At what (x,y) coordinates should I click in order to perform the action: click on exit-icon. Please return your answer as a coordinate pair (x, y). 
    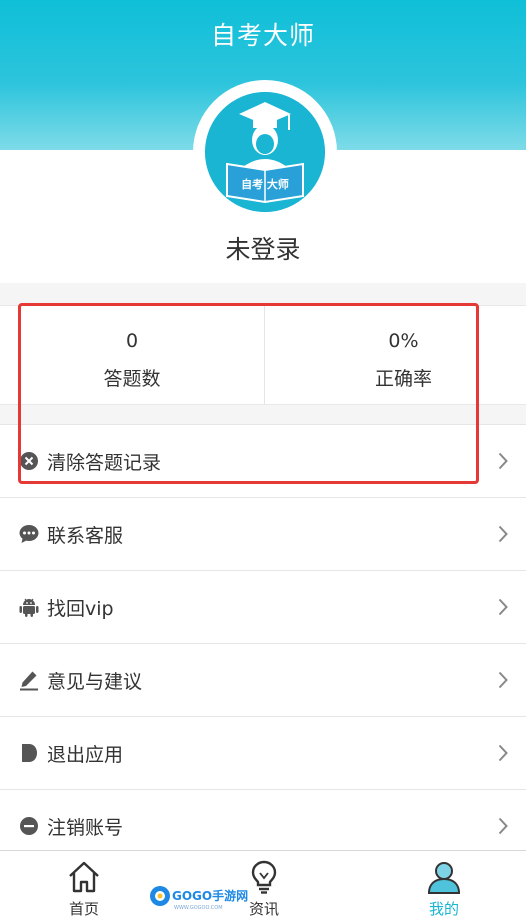
    Looking at the image, I should click on (29, 753).